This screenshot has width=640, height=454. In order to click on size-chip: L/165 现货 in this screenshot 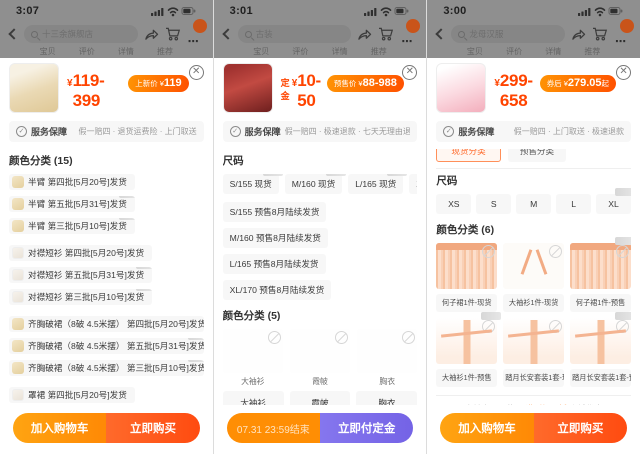, I will do `click(378, 184)`.